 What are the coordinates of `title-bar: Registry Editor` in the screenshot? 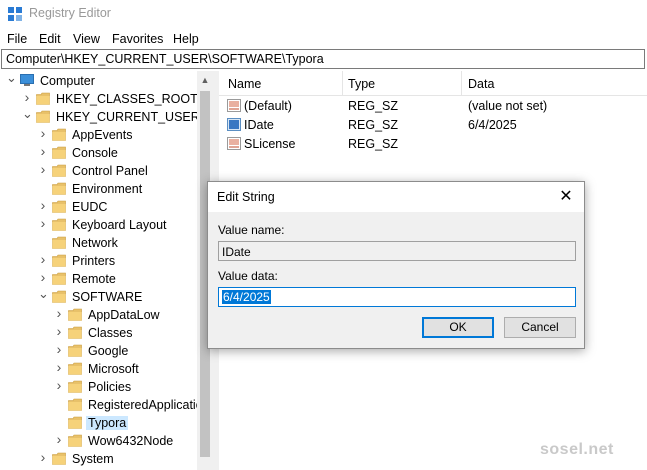 It's located at (323, 14).